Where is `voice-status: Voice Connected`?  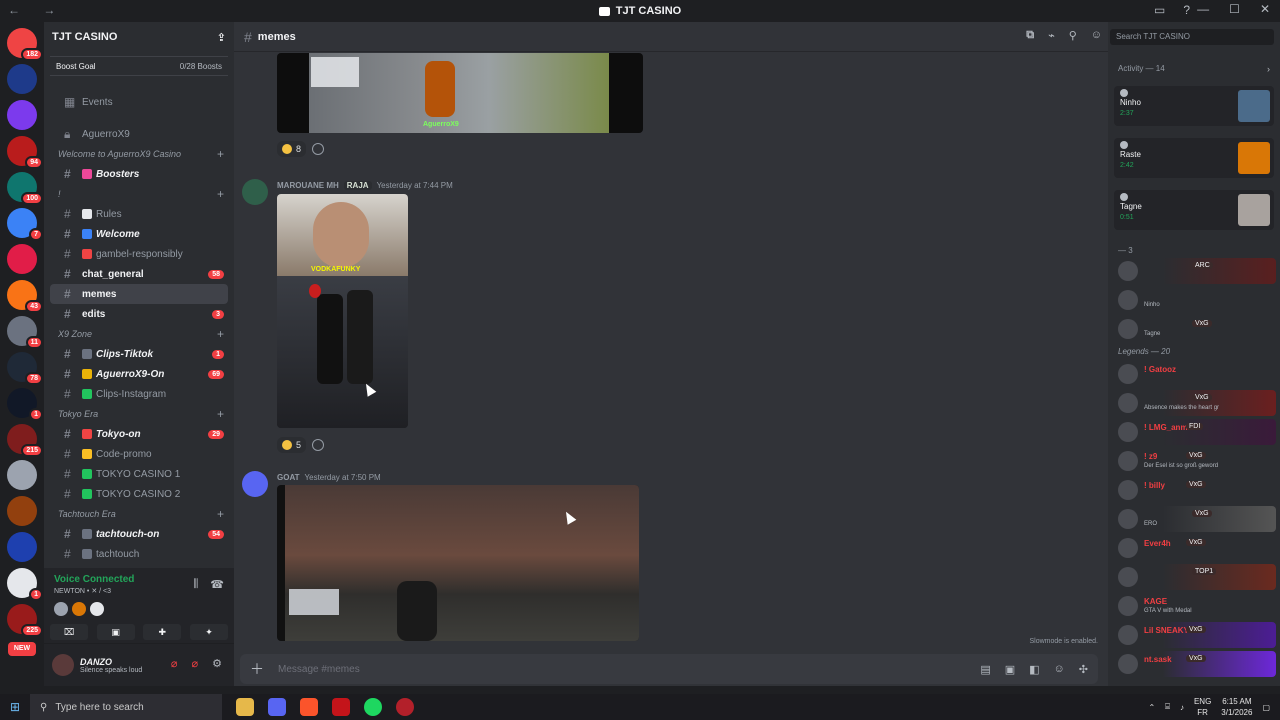 voice-status: Voice Connected is located at coordinates (94, 579).